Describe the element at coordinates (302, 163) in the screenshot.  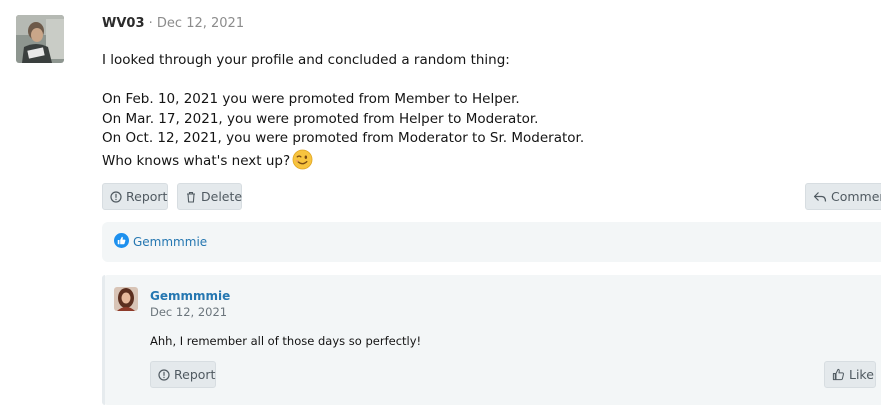
I see `wink-emoji-icon` at that location.